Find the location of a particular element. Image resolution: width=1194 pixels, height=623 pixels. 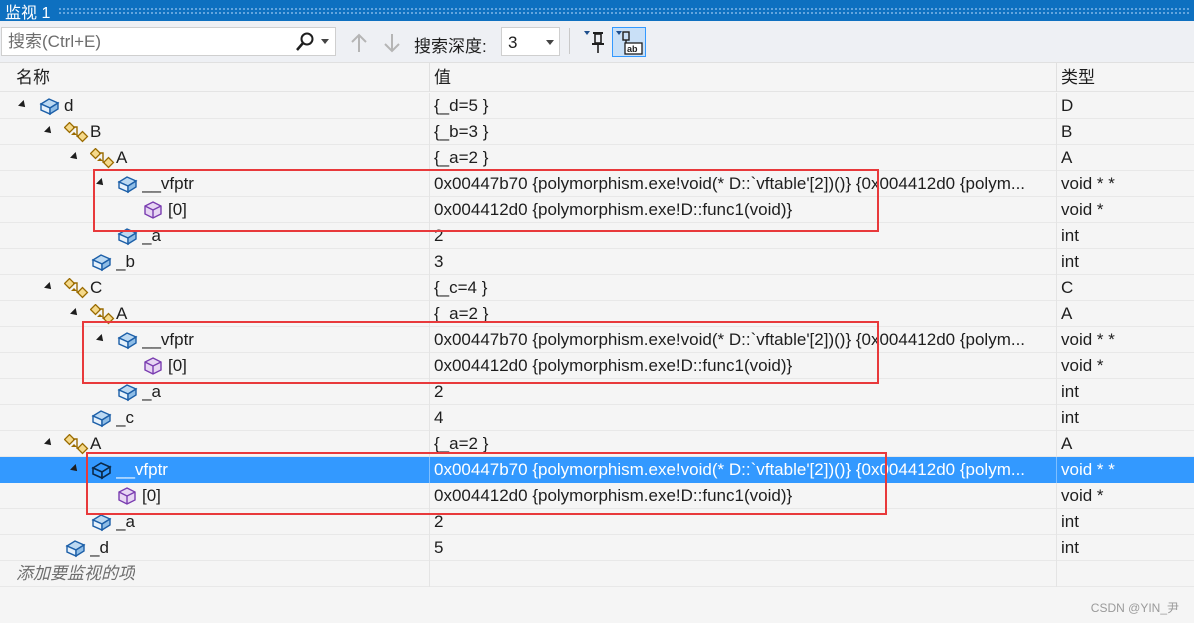

add-watch-placeholder: 添加要监视的项 is located at coordinates (75, 574).